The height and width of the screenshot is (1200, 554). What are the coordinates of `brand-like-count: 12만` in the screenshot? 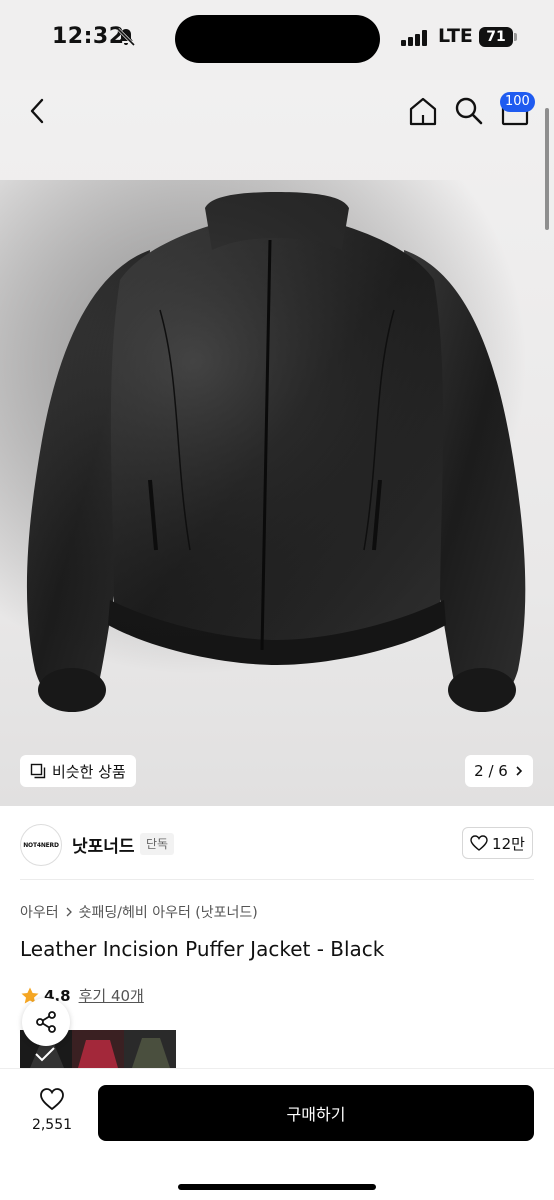 It's located at (508, 843).